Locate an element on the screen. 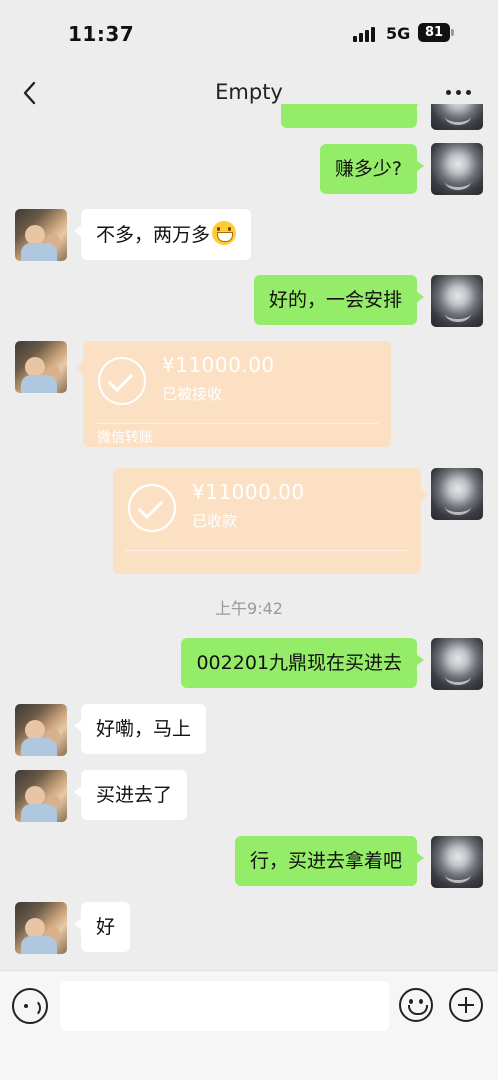 Image resolution: width=498 pixels, height=1080 pixels. input-bar is located at coordinates (249, 1025).